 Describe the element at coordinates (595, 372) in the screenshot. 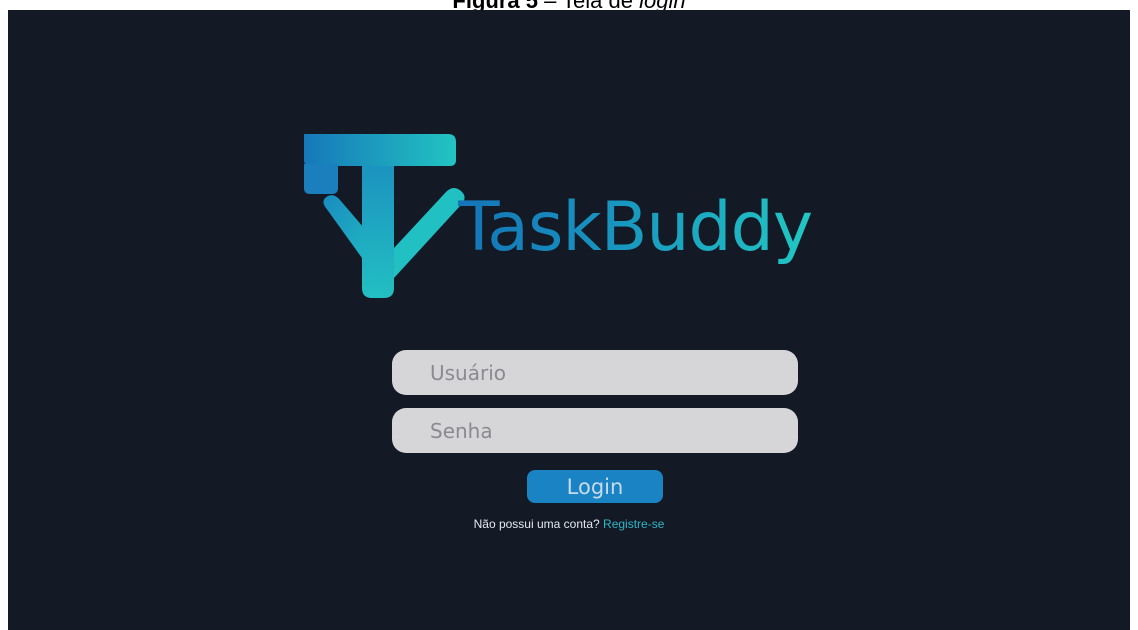

I see `username-input` at that location.